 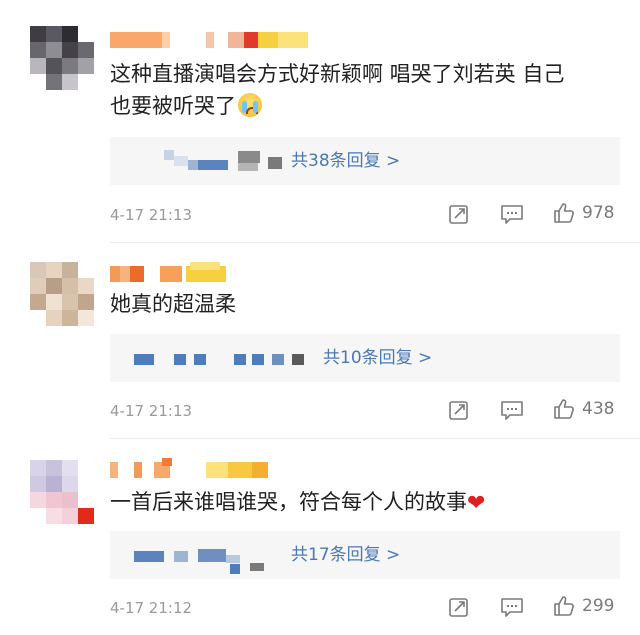 What do you see at coordinates (377, 358) in the screenshot?
I see `view-replies-link: 共10条回复 >` at bounding box center [377, 358].